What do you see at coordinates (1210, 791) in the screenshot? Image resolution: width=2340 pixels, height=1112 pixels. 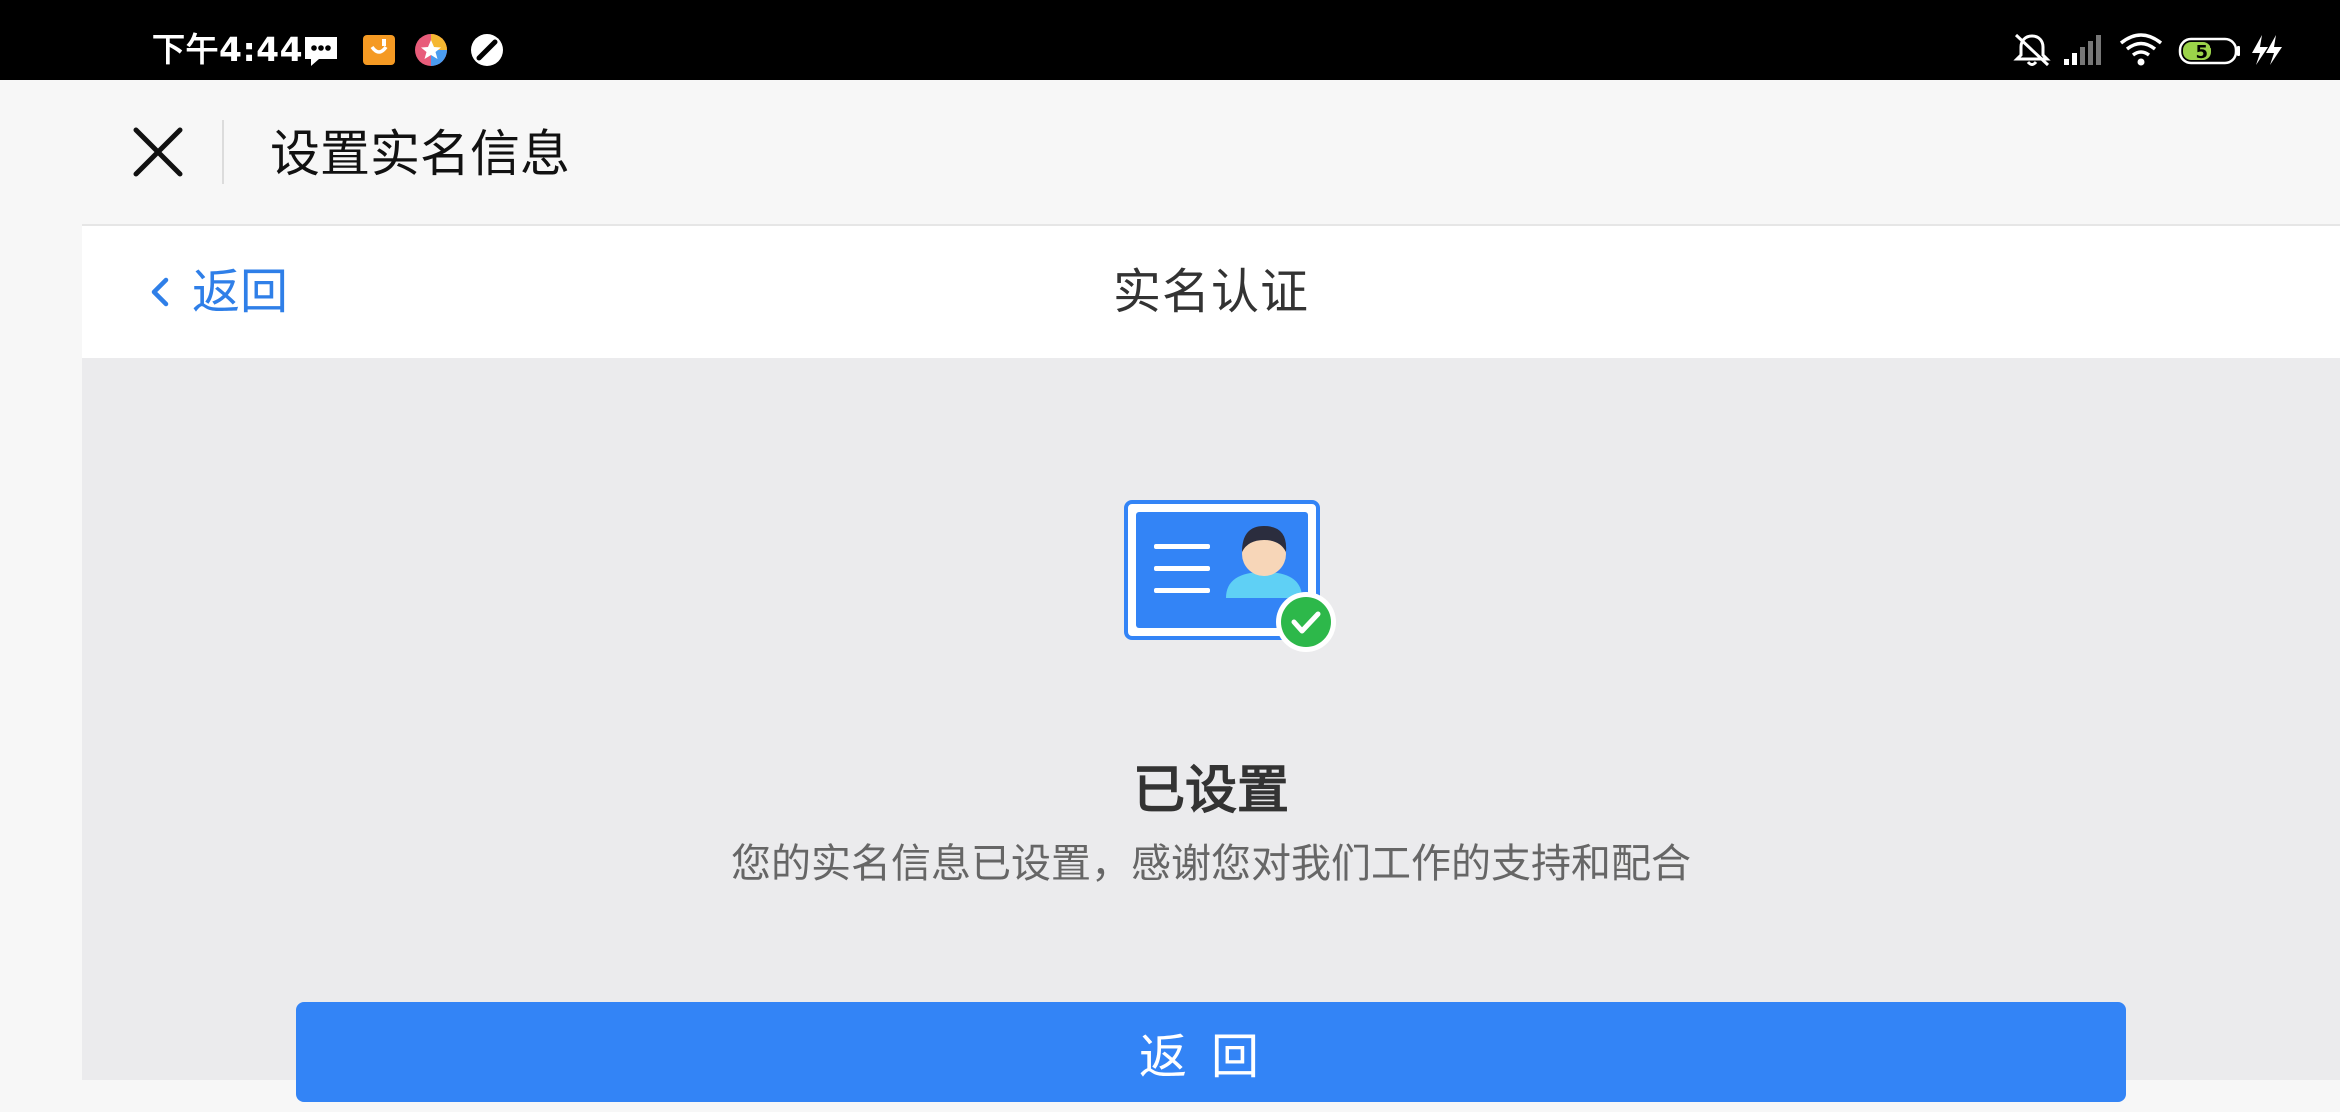 I see `status-title: 已设置` at bounding box center [1210, 791].